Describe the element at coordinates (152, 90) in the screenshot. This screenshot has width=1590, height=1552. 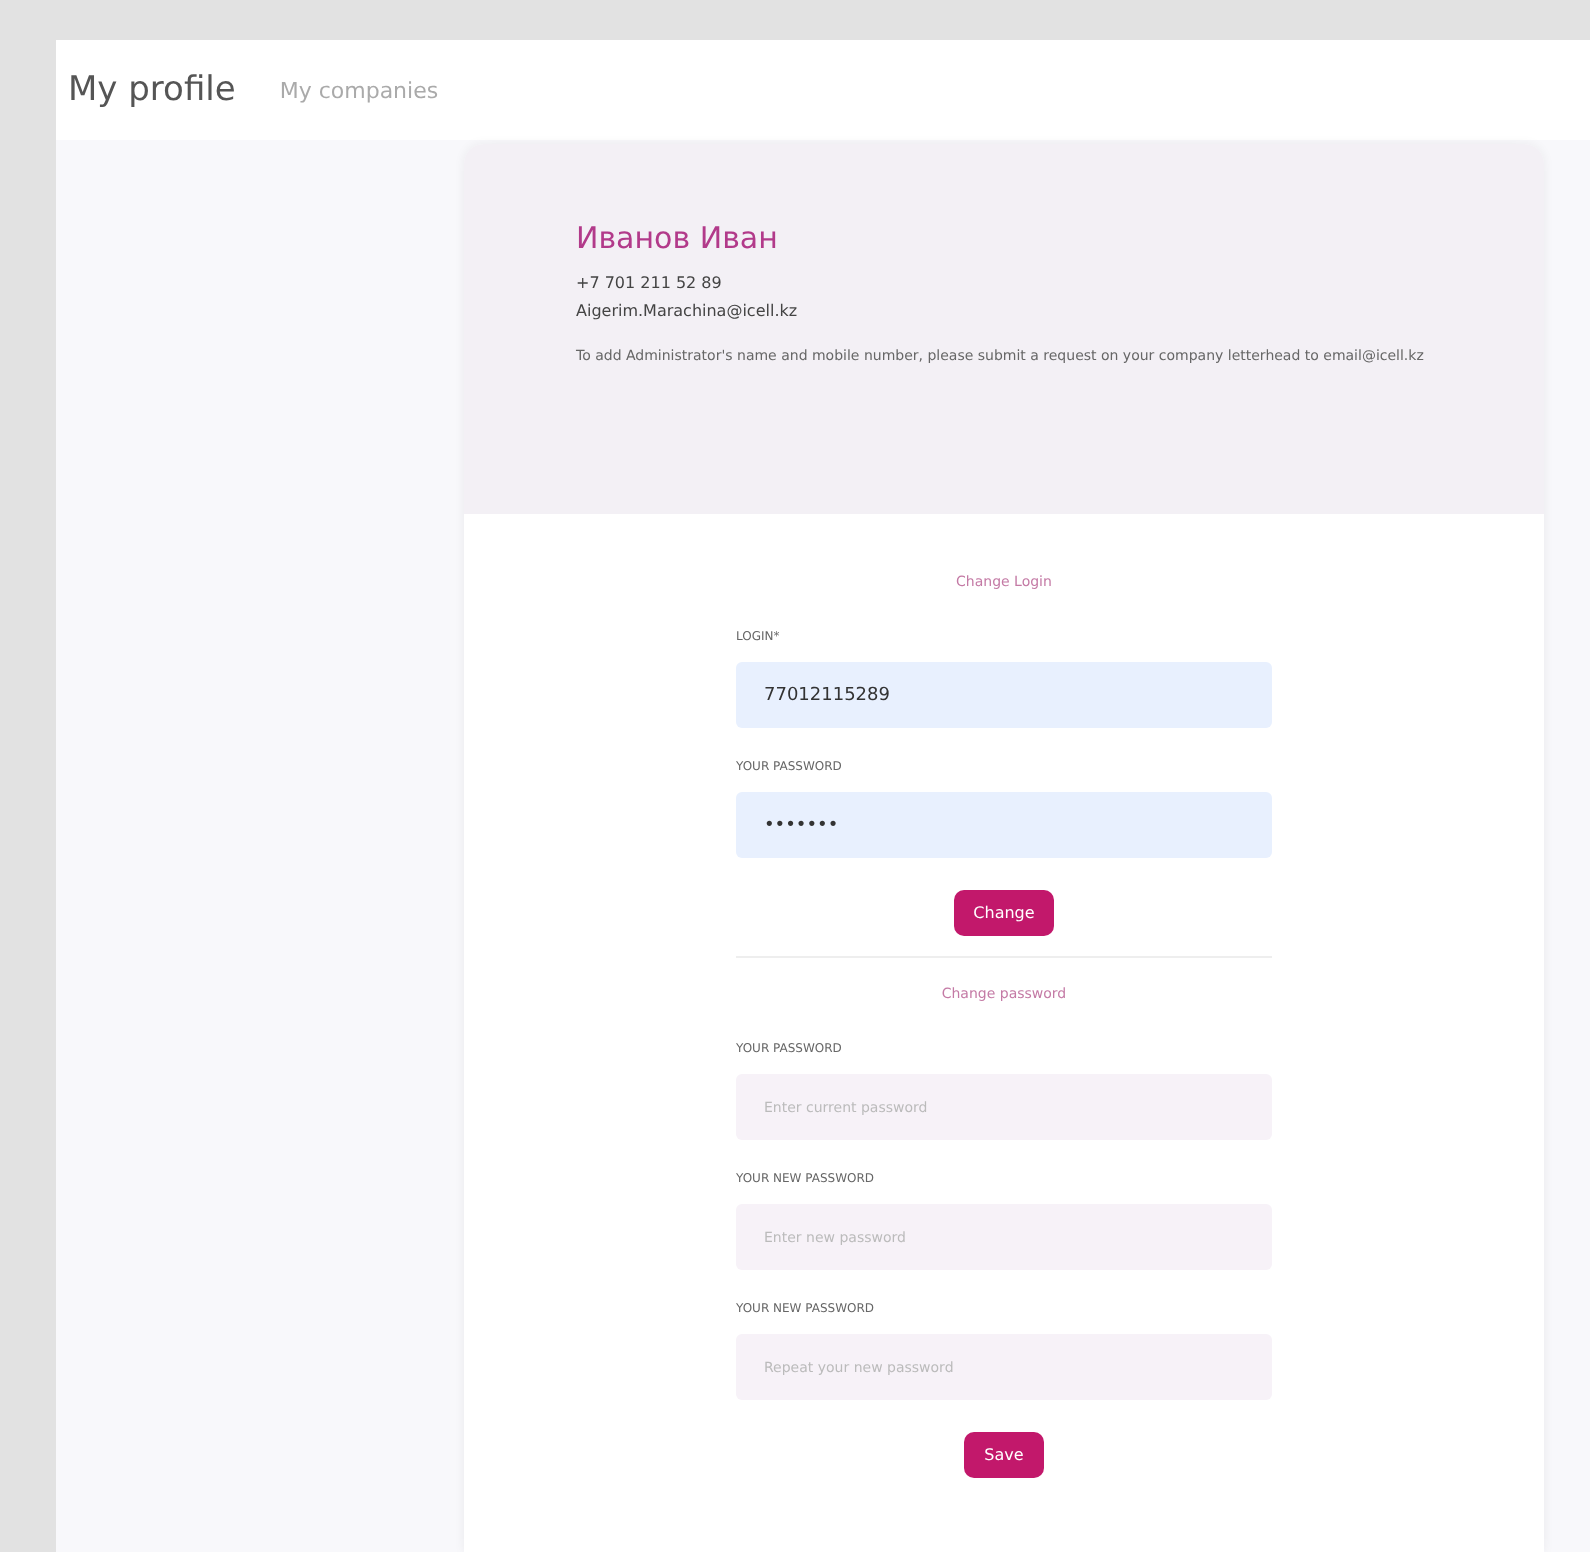
I see `nav-tab: My profile` at that location.